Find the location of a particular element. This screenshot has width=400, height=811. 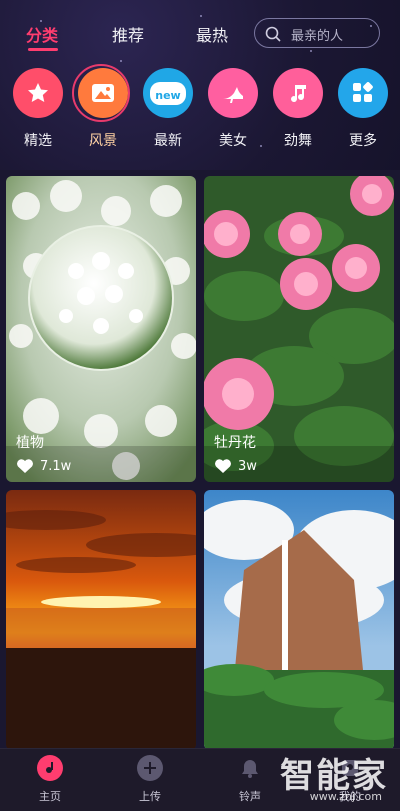

category-beauty: 美女 is located at coordinates (233, 109).